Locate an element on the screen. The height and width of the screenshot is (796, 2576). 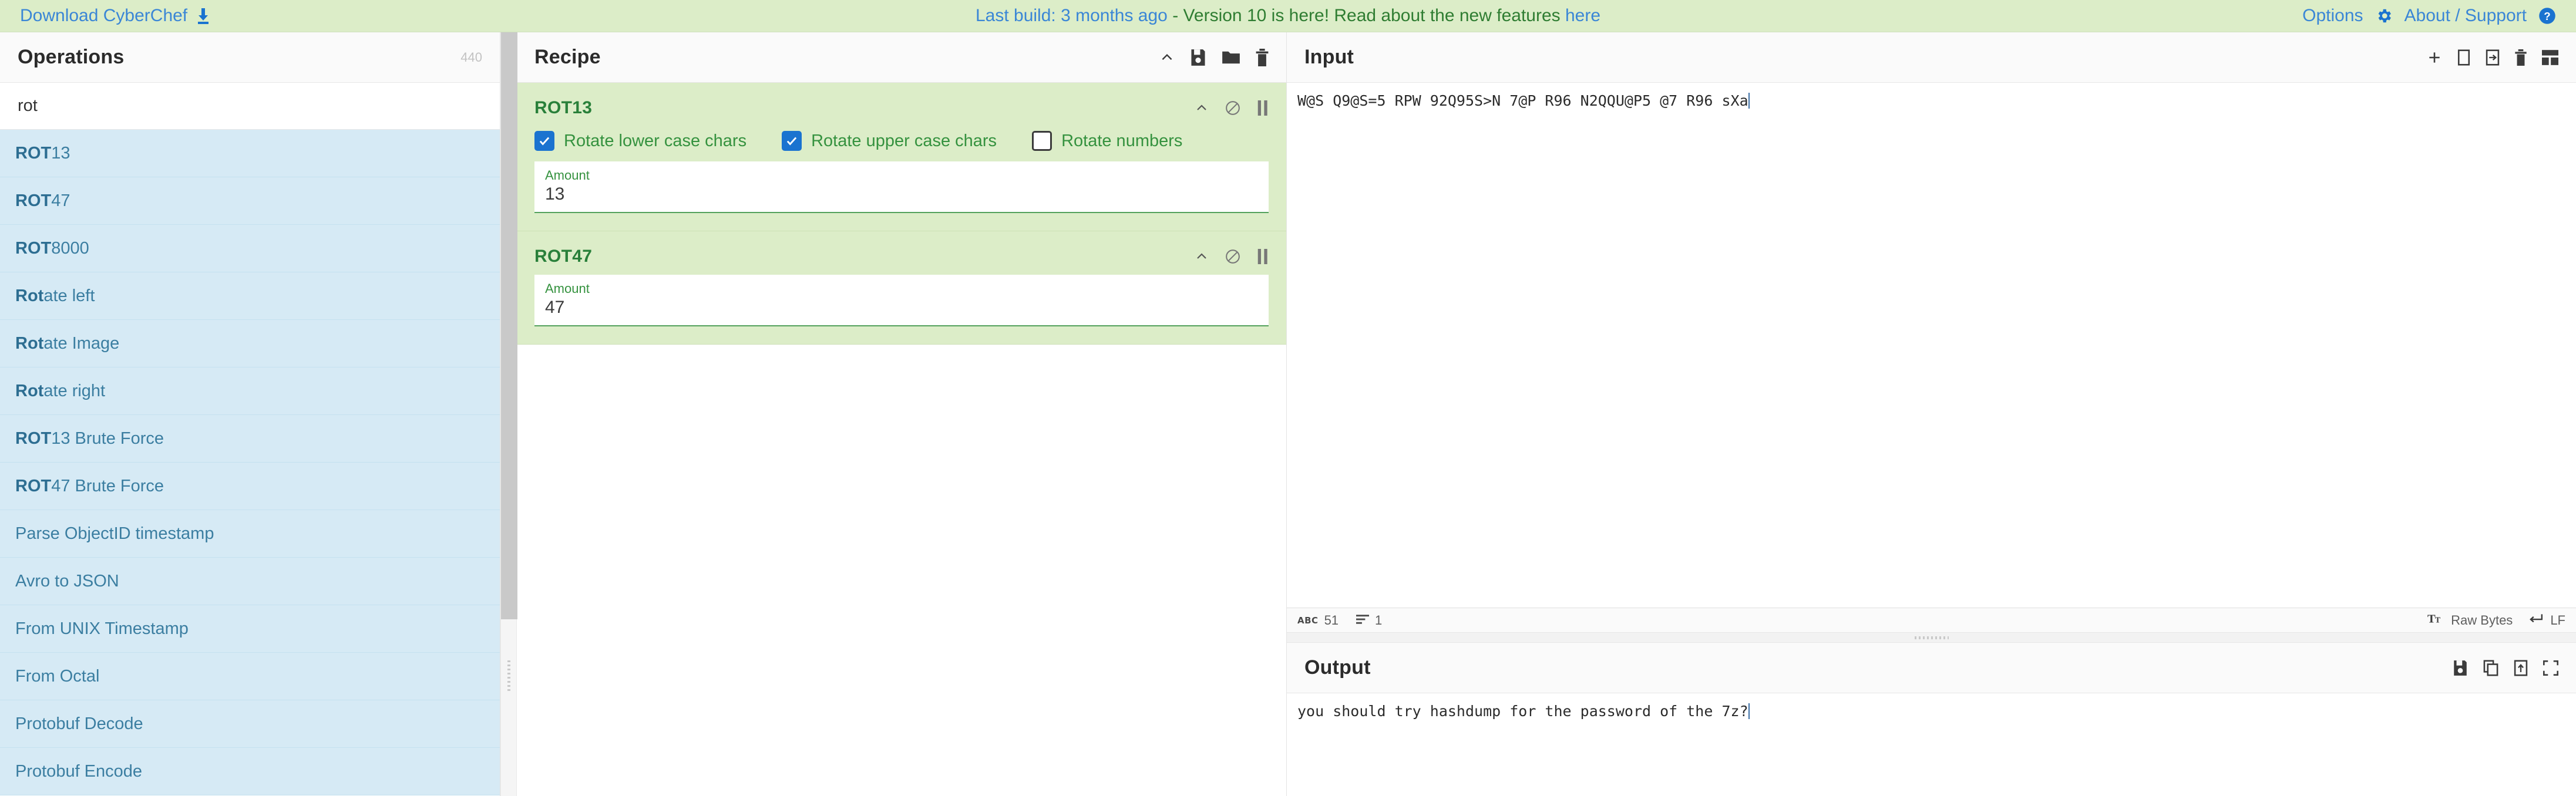
recipe-step-title: ROT47 is located at coordinates (563, 257).